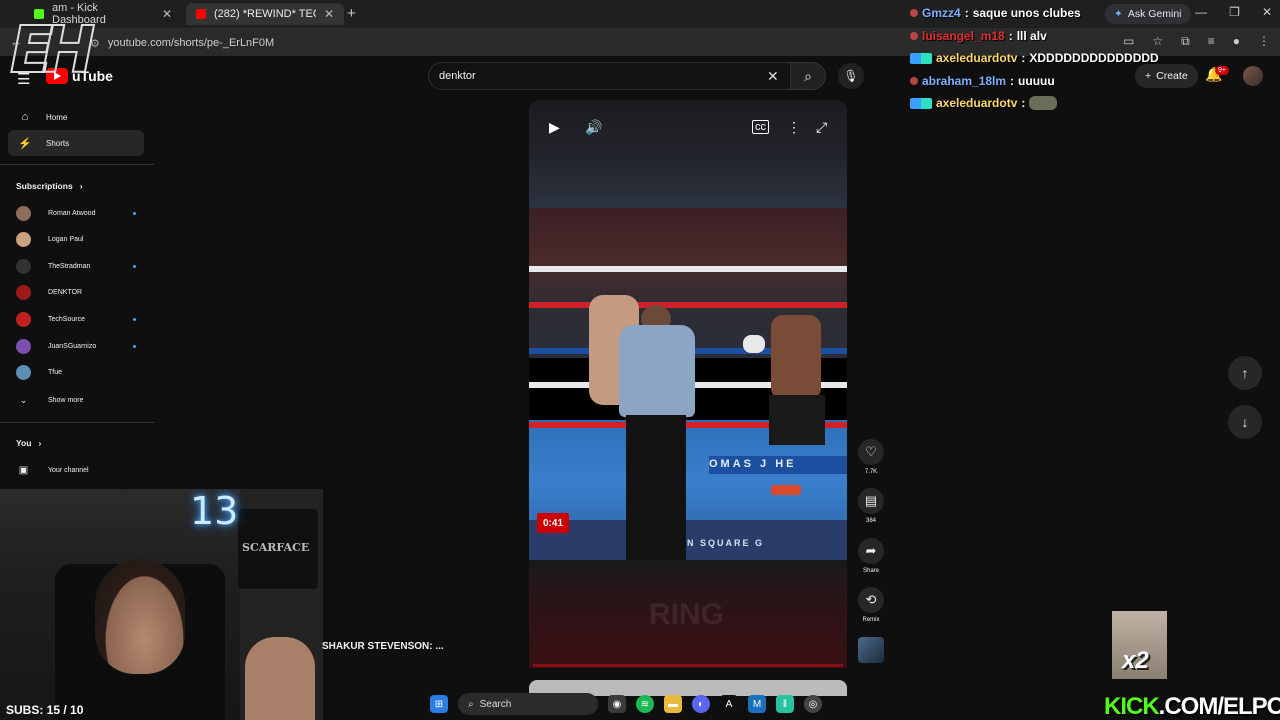 The width and height of the screenshot is (1280, 720). What do you see at coordinates (688, 665) in the screenshot?
I see `progress-bar` at bounding box center [688, 665].